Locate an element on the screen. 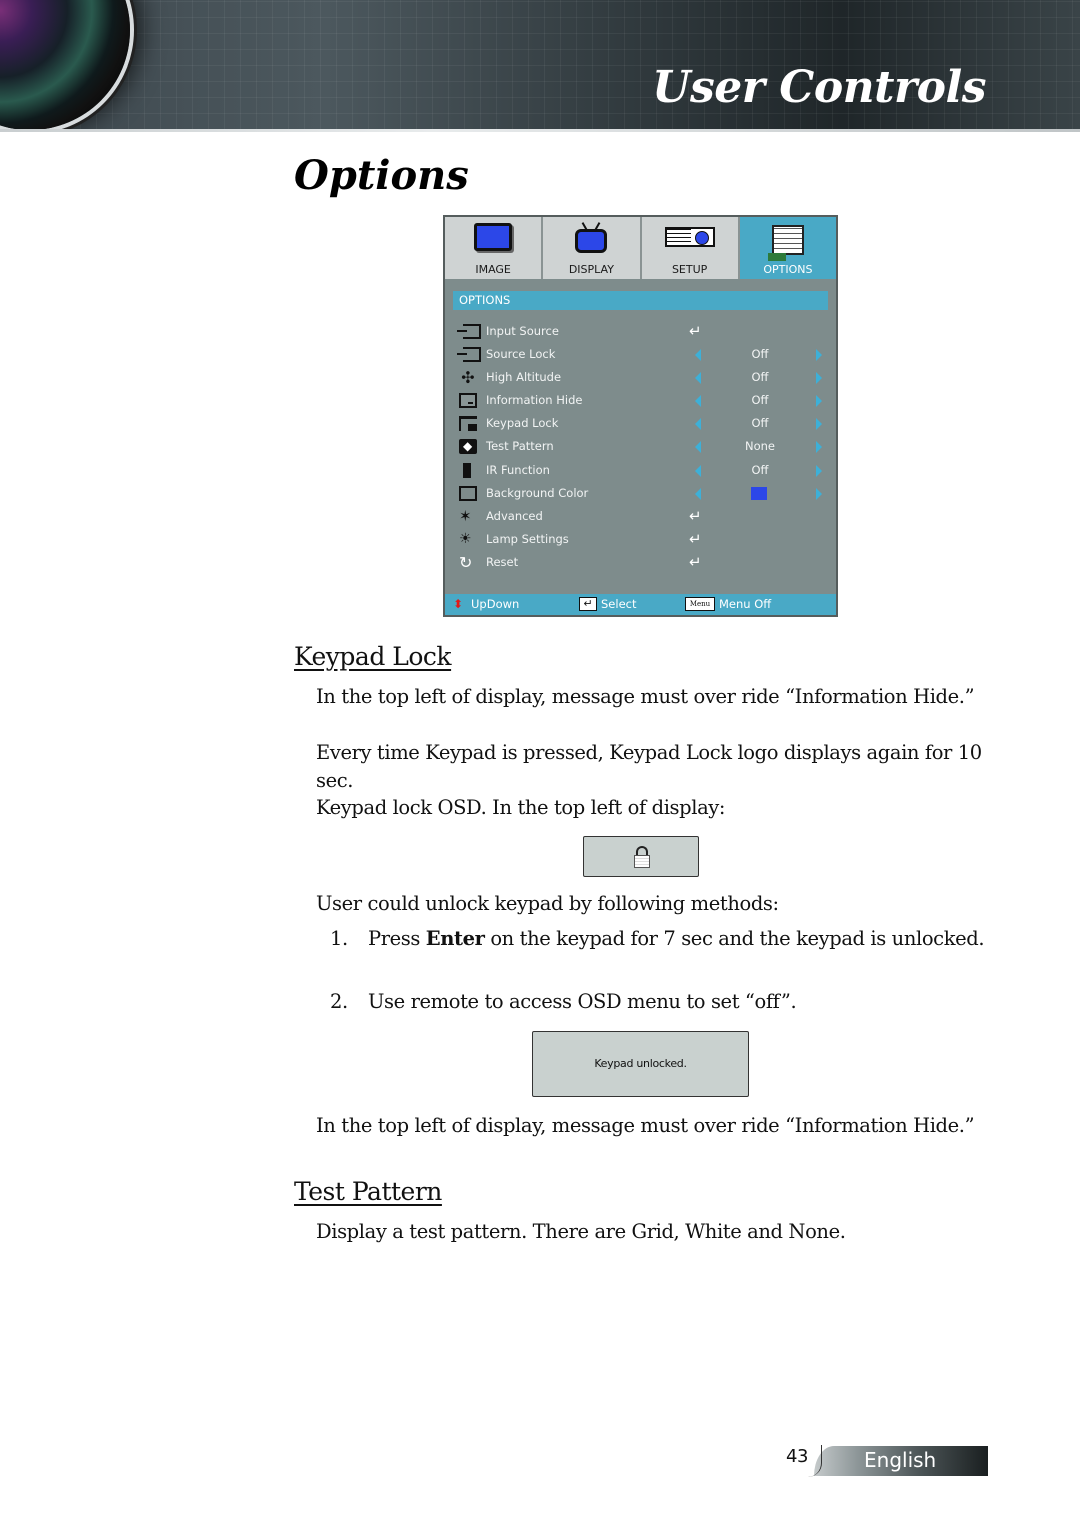 This screenshot has height=1532, width=1080. osd-section-header: OPTIONS is located at coordinates (640, 300).